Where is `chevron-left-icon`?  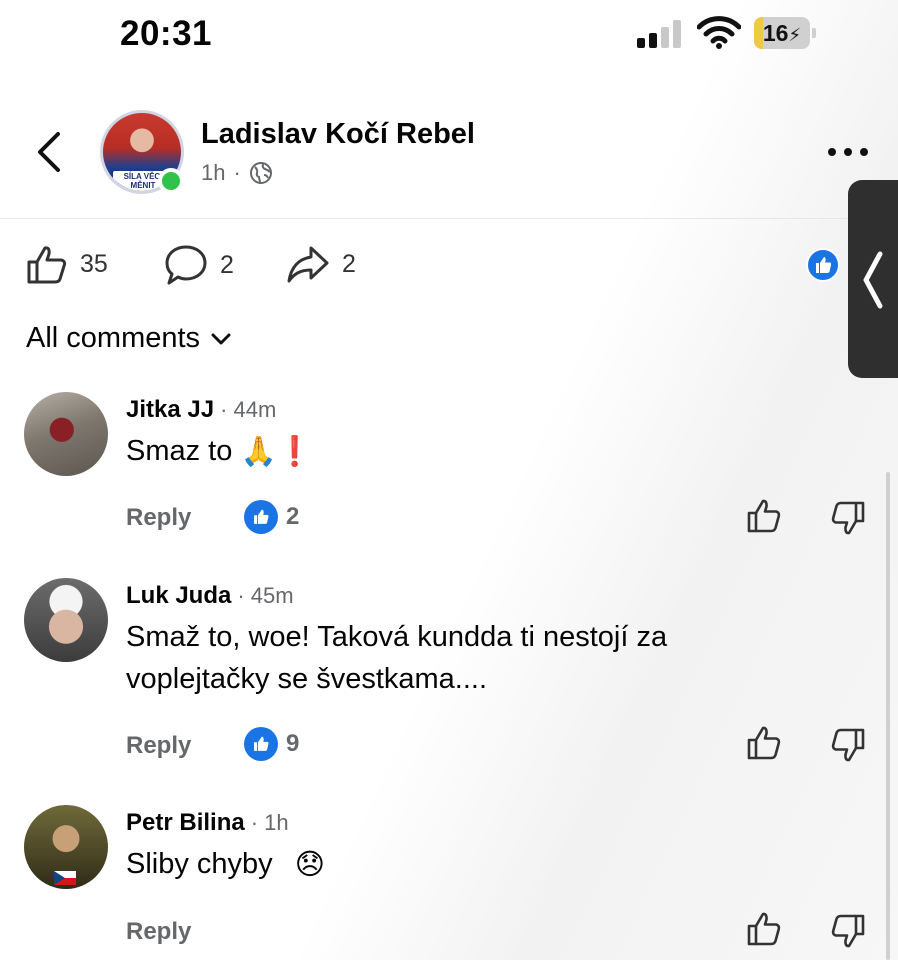
chevron-left-icon is located at coordinates (873, 280).